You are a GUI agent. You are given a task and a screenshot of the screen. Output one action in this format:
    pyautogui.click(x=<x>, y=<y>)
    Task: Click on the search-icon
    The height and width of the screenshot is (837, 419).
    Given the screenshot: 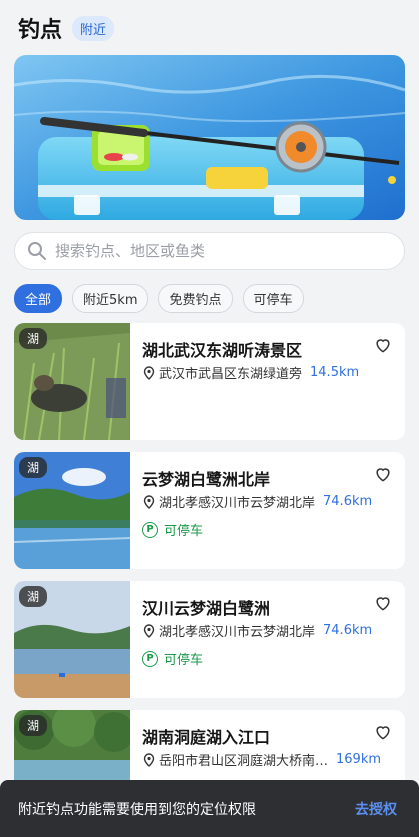 What is the action you would take?
    pyautogui.click(x=37, y=251)
    